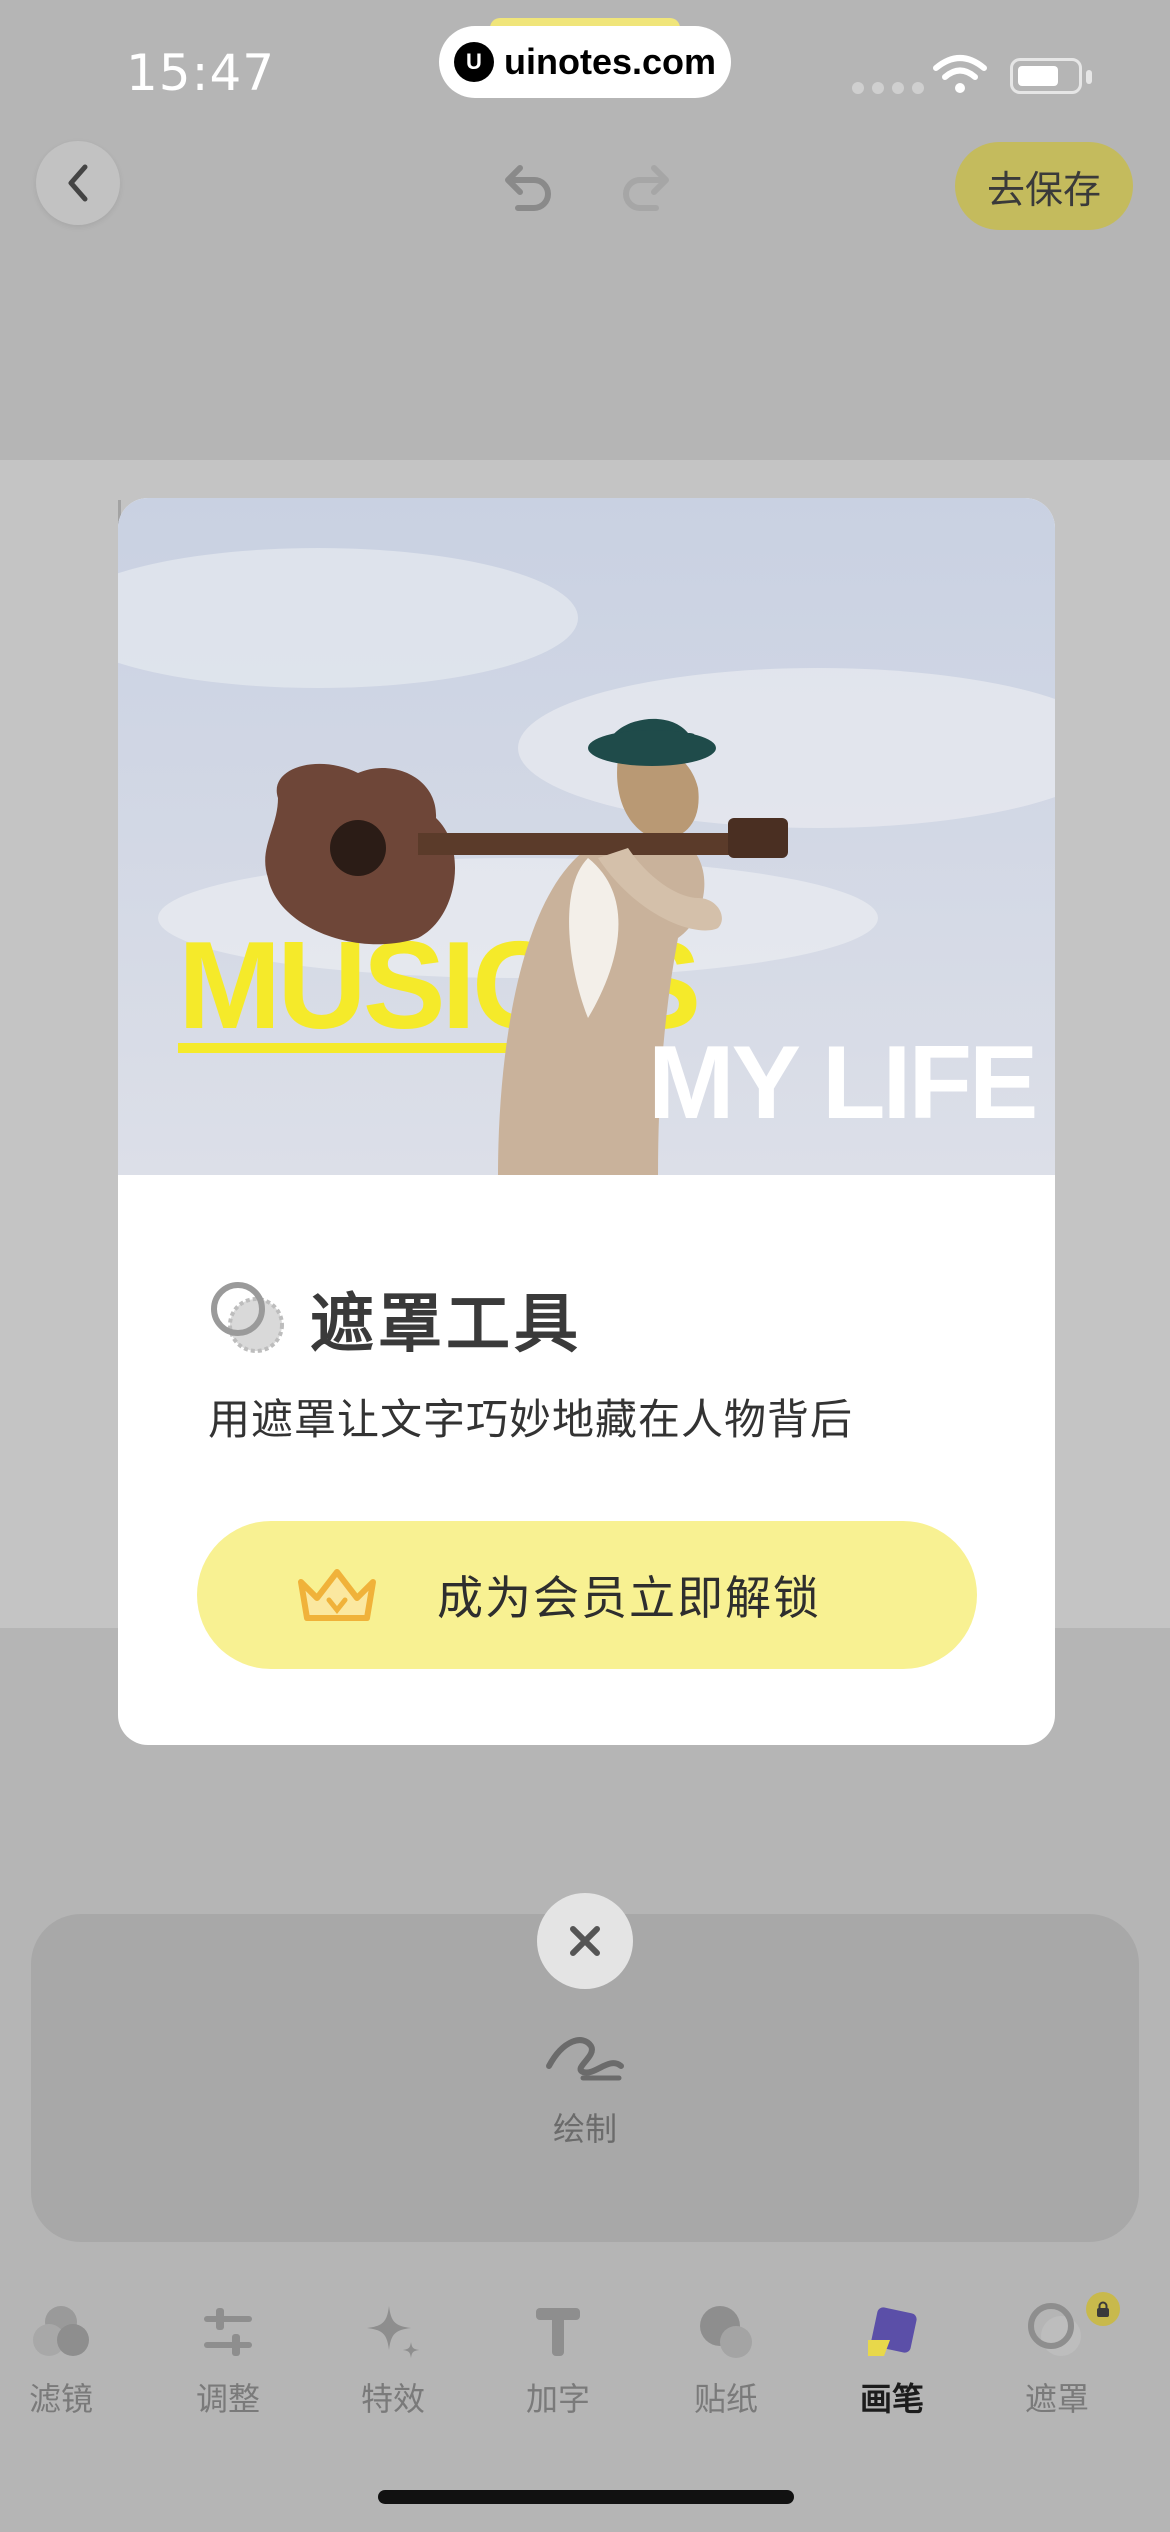 The image size is (1170, 2532). I want to click on unlock-label: 成为会员立即解锁, so click(629, 1598).